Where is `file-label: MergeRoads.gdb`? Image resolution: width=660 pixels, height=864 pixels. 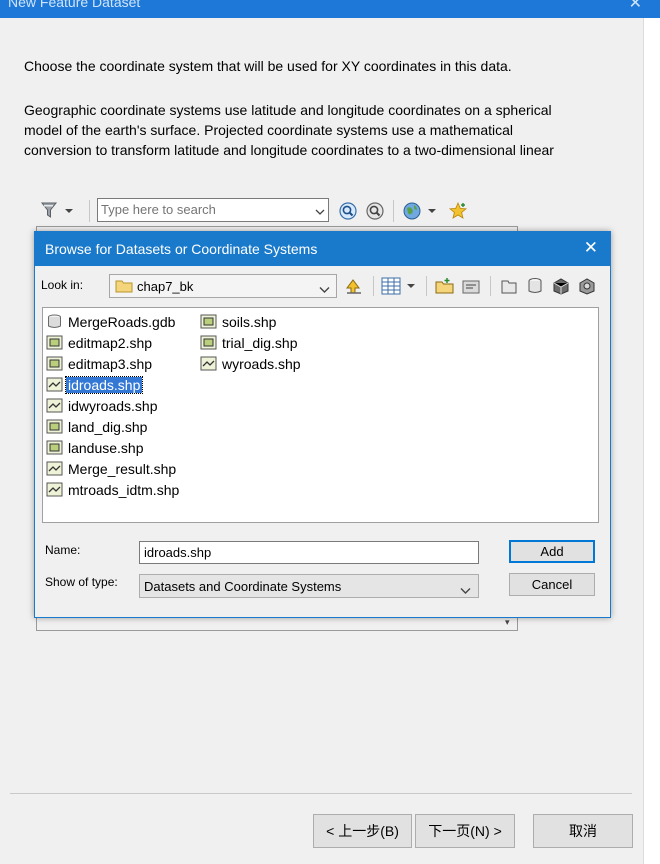 file-label: MergeRoads.gdb is located at coordinates (122, 321).